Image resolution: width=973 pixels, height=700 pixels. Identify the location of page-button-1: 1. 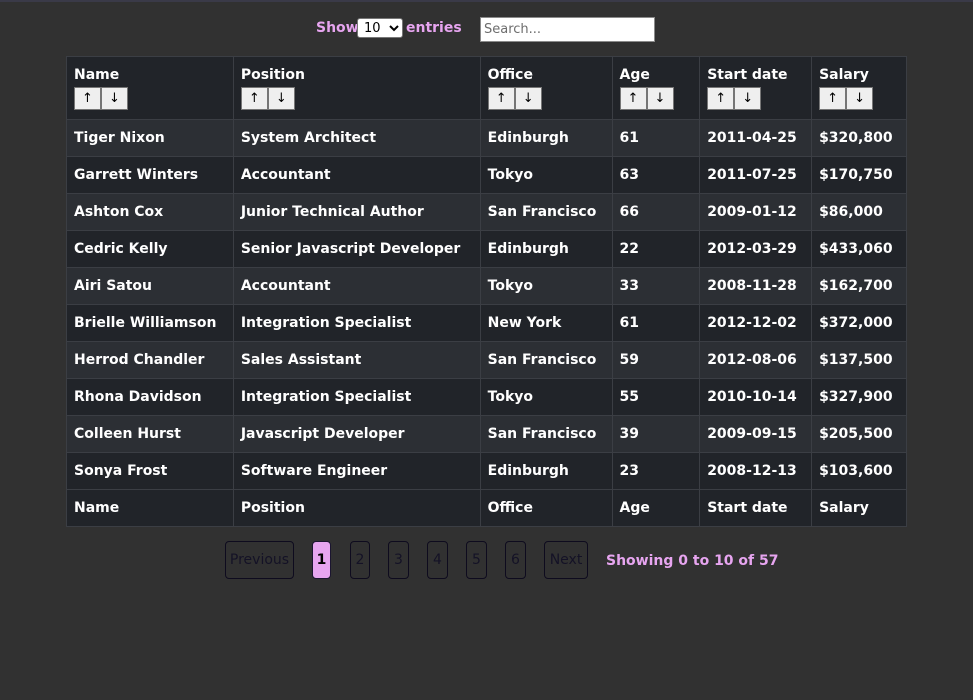
(321, 560).